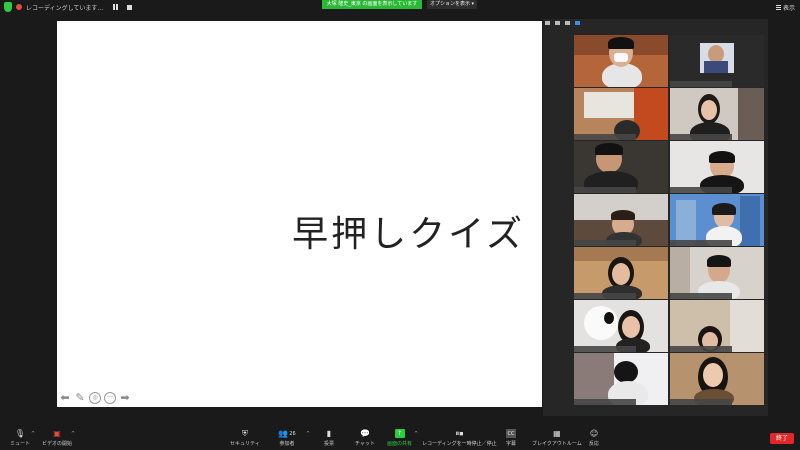 Image resolution: width=800 pixels, height=450 pixels. I want to click on captions-label: 字幕, so click(511, 444).